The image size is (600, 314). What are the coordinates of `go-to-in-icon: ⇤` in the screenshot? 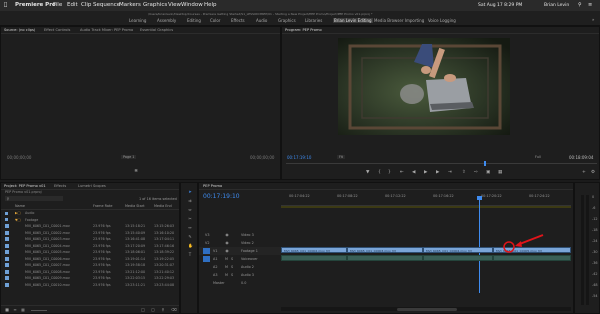 It's located at (402, 172).